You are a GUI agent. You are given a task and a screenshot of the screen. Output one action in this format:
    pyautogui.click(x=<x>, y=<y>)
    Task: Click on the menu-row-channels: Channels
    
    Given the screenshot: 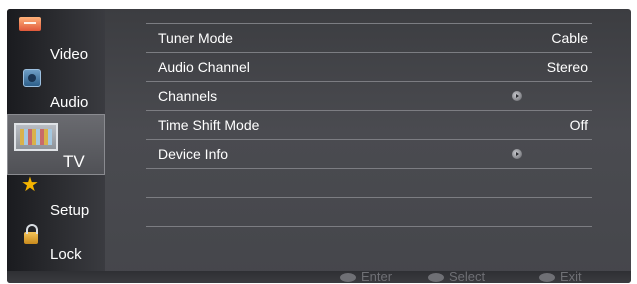 What is the action you would take?
    pyautogui.click(x=369, y=96)
    